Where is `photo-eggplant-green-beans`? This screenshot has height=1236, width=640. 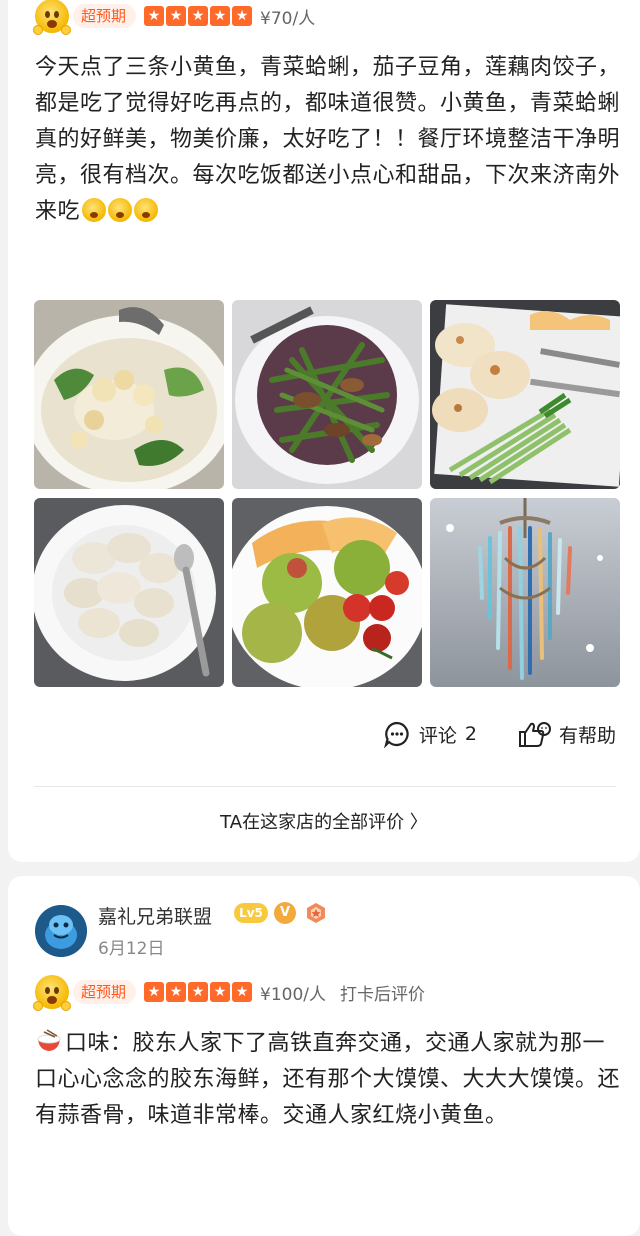 photo-eggplant-green-beans is located at coordinates (327, 394).